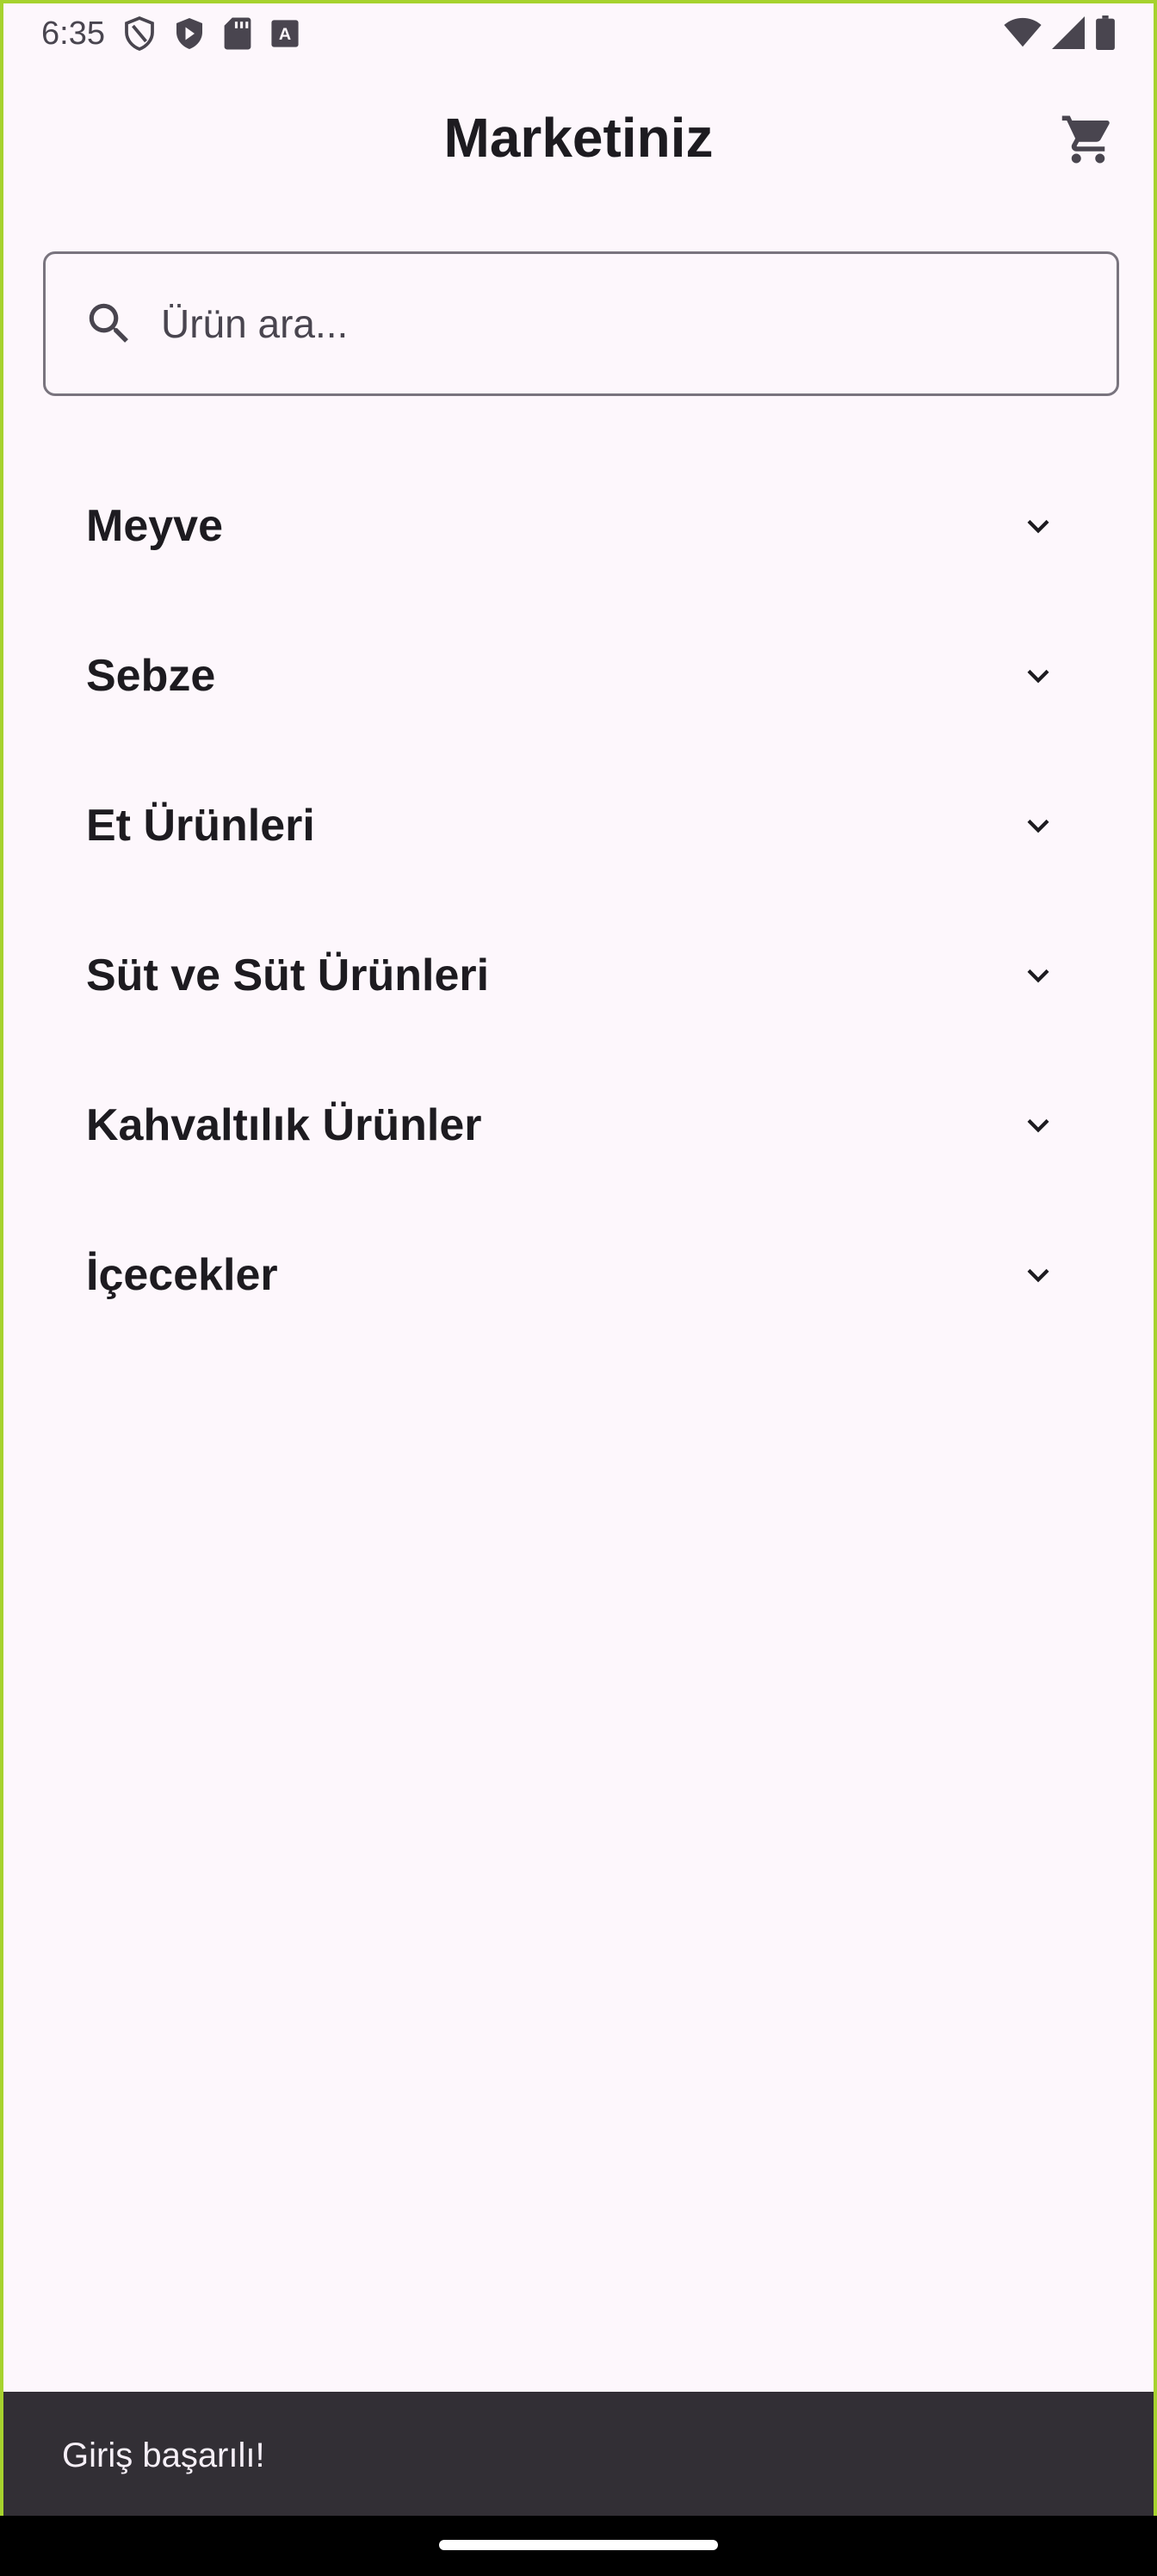 This screenshot has width=1157, height=2576. I want to click on category-item-kahvaltilik: Kahvaltılık Ürünler, so click(579, 1125).